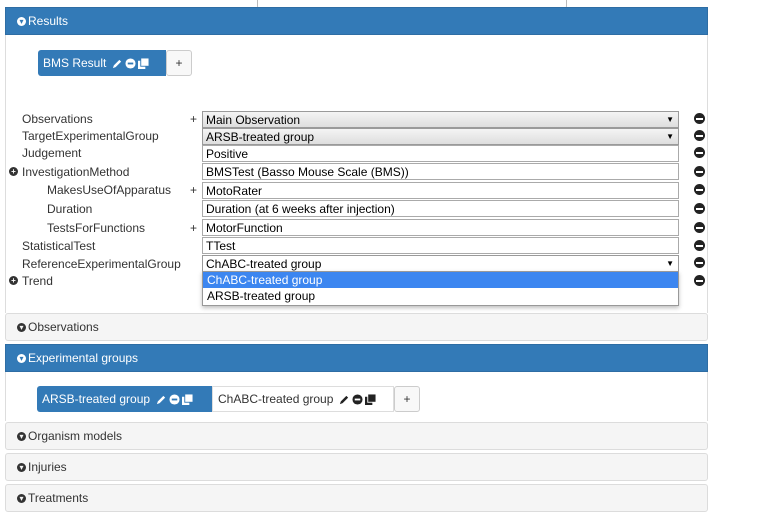  What do you see at coordinates (440, 190) in the screenshot?
I see `apparatus-field: MotoRater` at bounding box center [440, 190].